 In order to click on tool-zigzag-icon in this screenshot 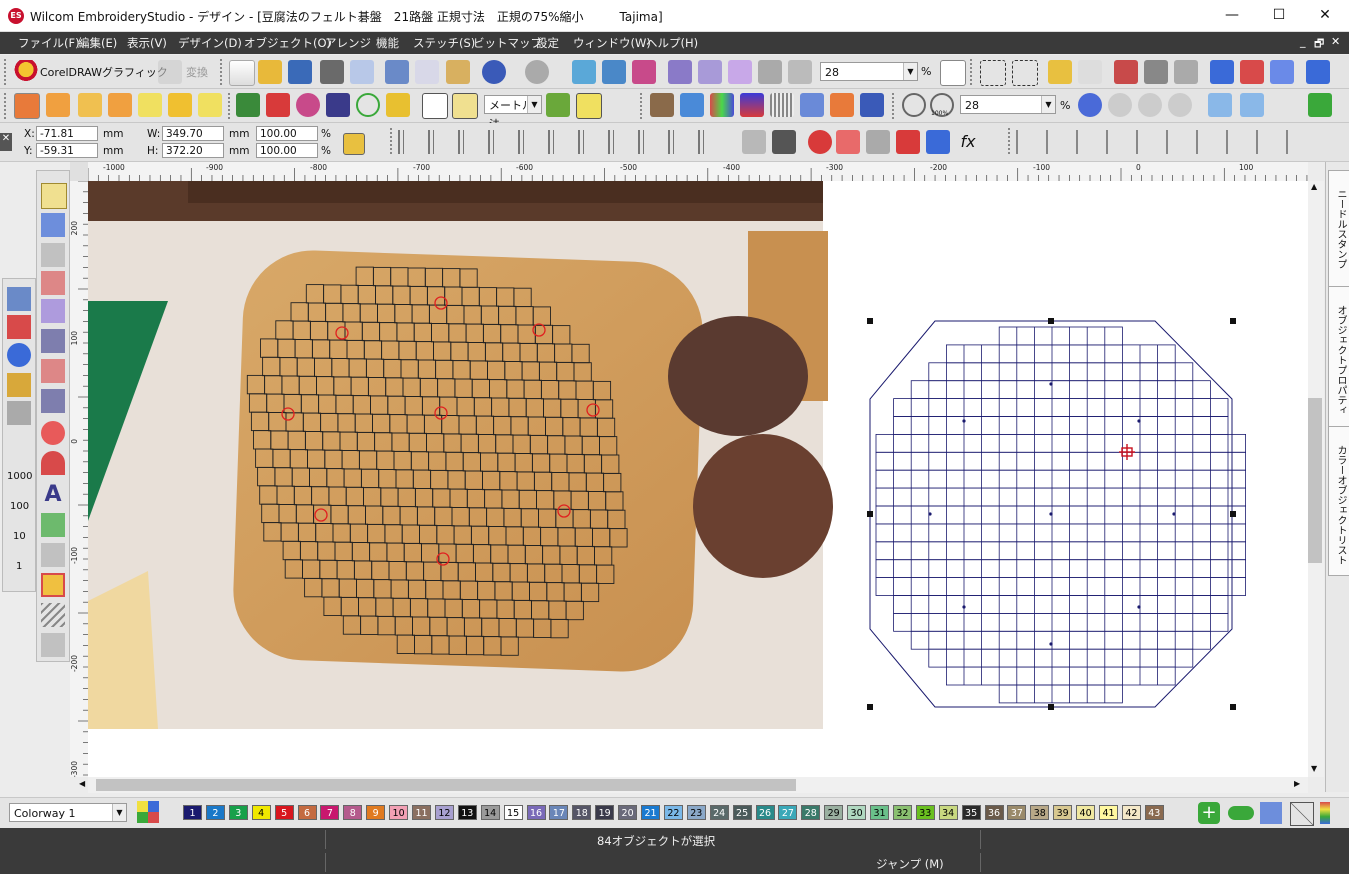, I will do `click(19, 327)`.